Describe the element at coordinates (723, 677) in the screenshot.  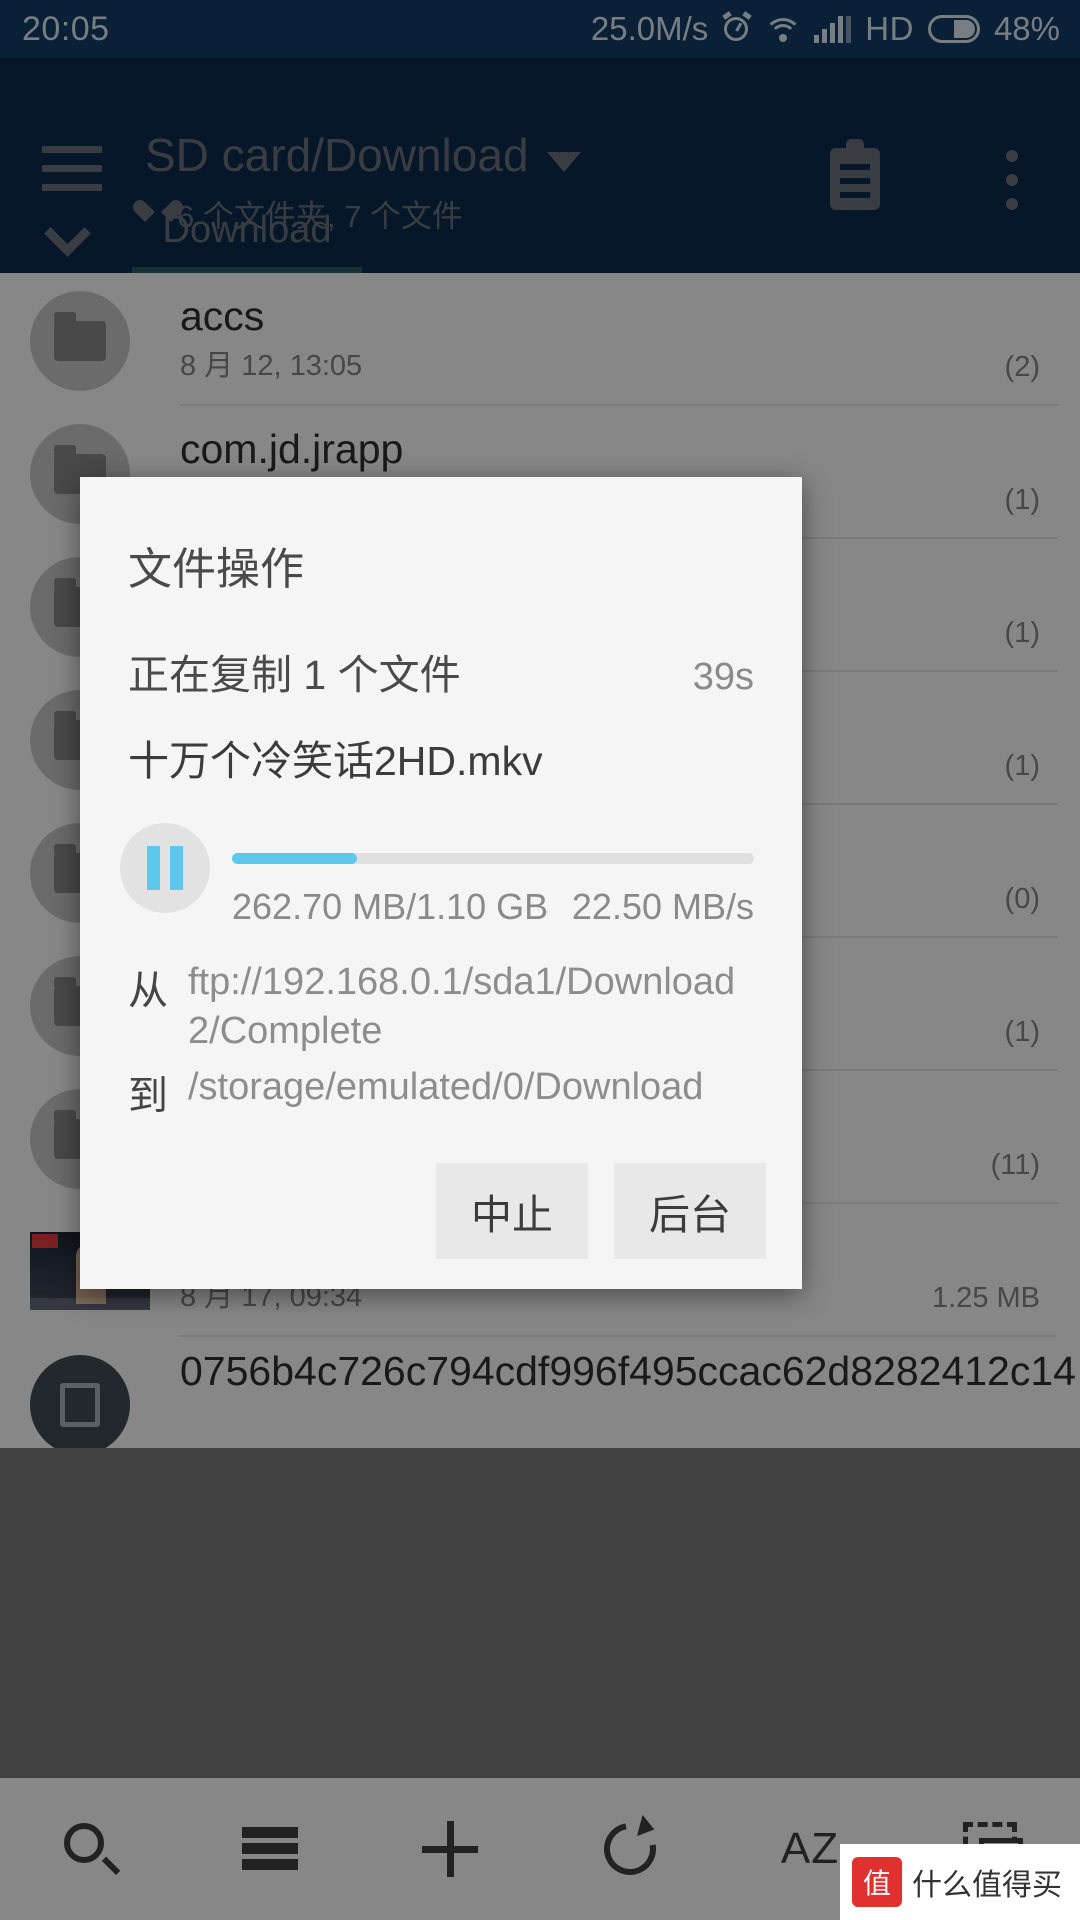
I see `eta-label: 39s` at that location.